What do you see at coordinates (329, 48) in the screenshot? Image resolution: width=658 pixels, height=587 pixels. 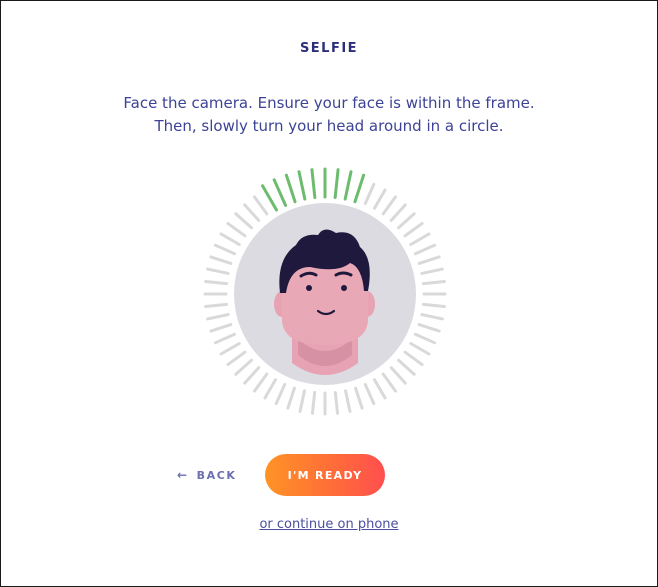 I see `page-title: SELFIE` at bounding box center [329, 48].